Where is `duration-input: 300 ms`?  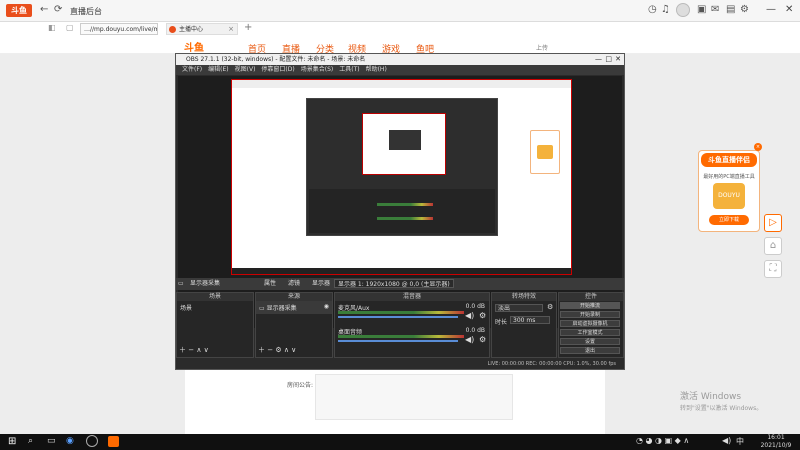 duration-input: 300 ms is located at coordinates (530, 320).